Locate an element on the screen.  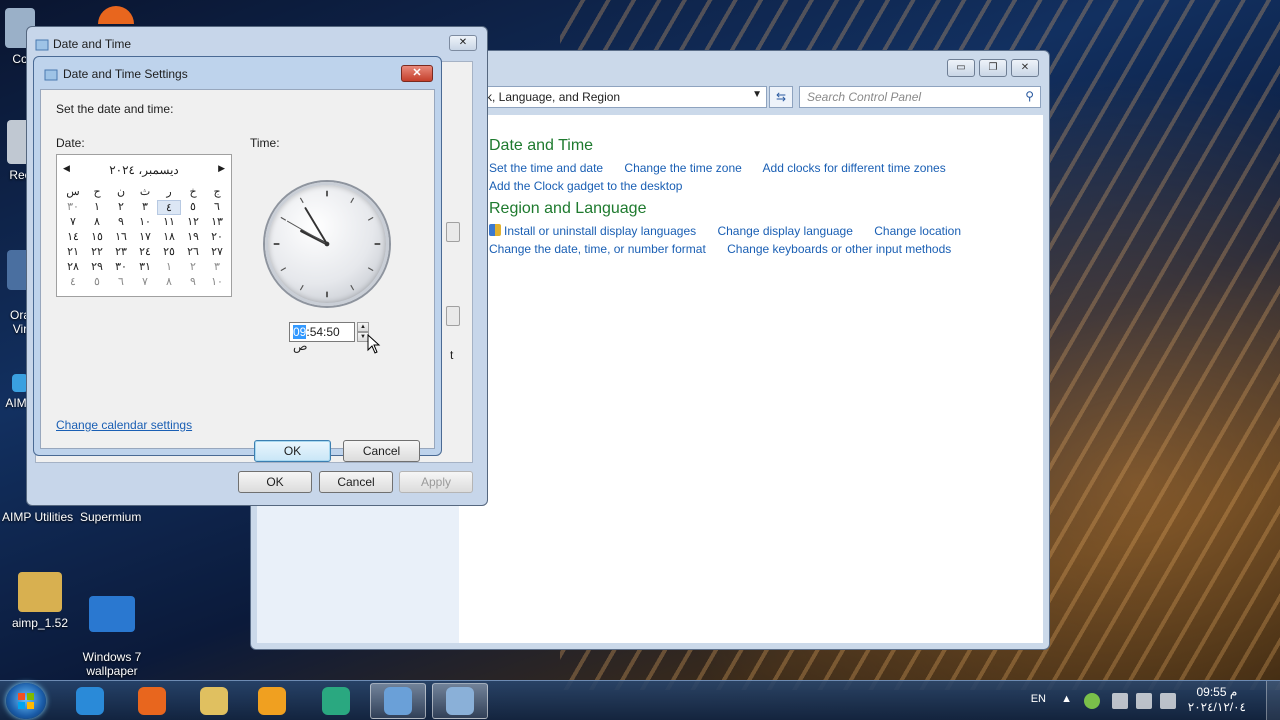
link-set-time-date: Set the time and date is located at coordinates (546, 168).